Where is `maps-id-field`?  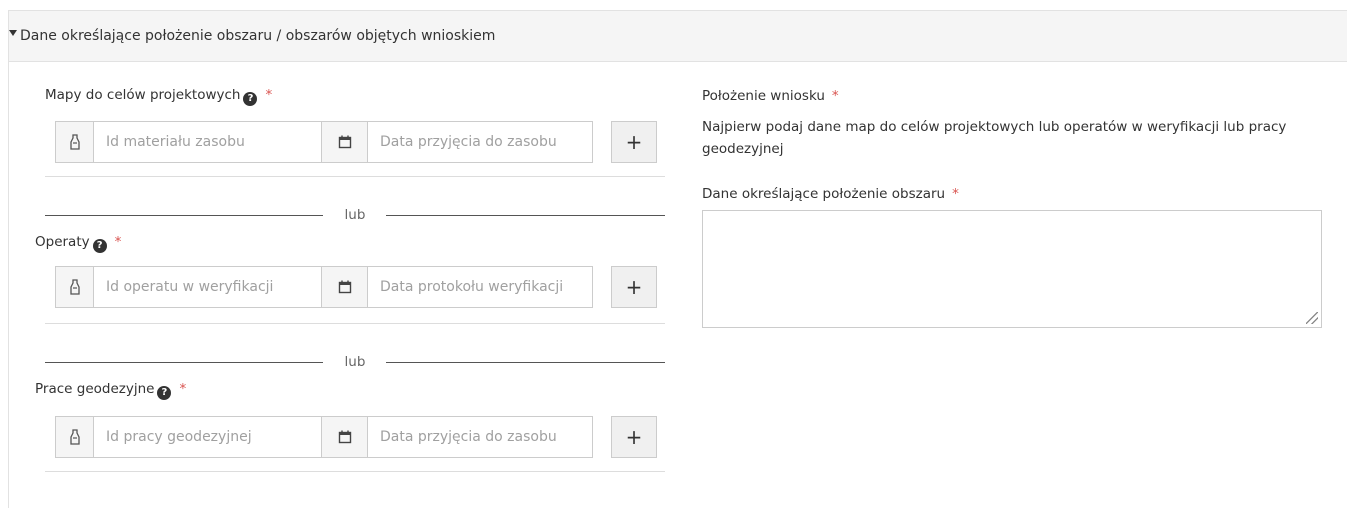
maps-id-field is located at coordinates (207, 142).